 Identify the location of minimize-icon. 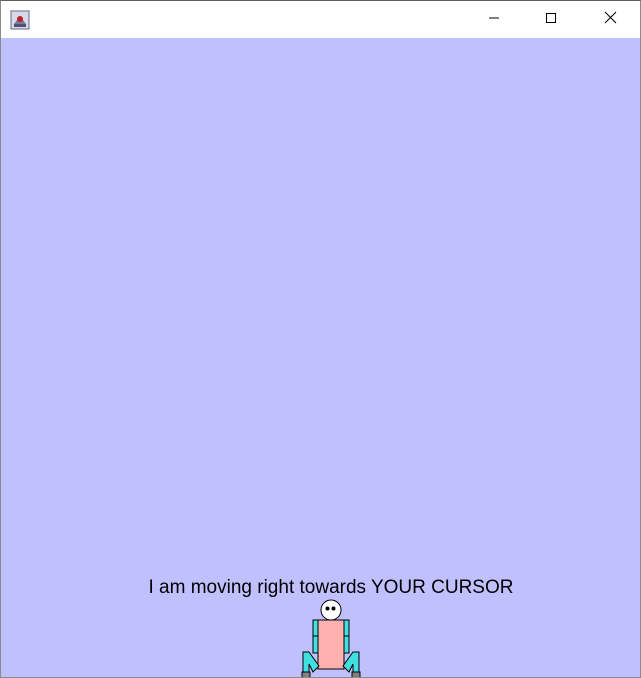
(494, 20).